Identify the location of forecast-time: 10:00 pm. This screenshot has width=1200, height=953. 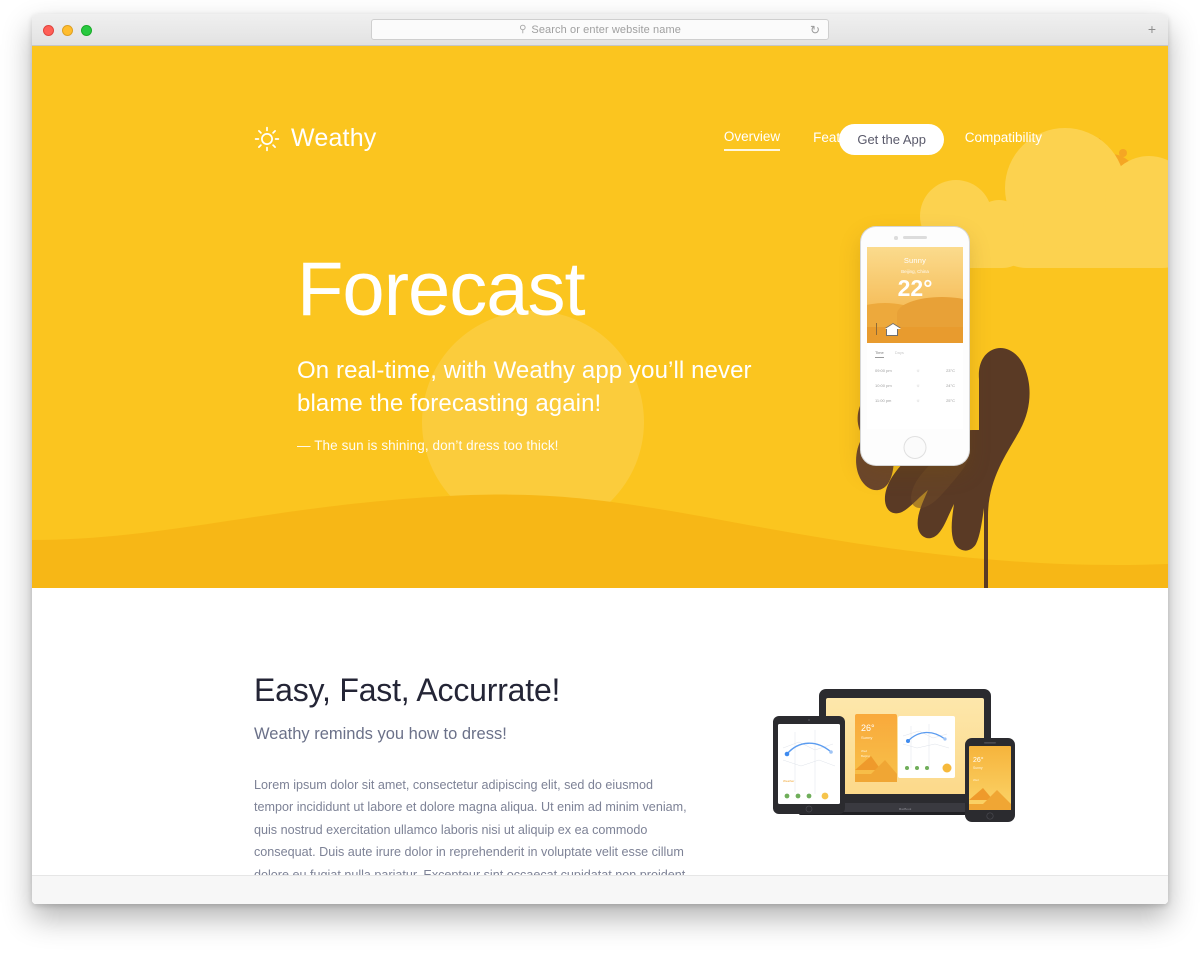
(883, 385).